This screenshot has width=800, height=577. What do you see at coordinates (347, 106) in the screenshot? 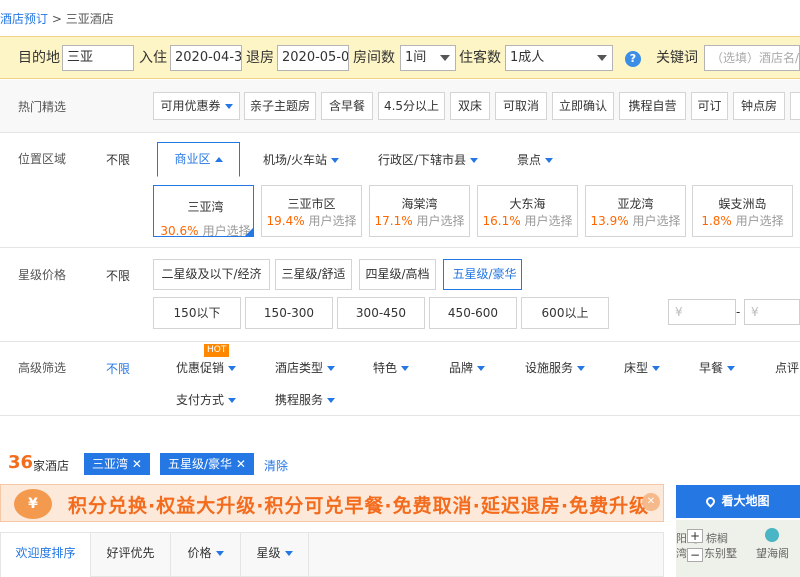
I see `hot-item-breakfast: 含早餐` at bounding box center [347, 106].